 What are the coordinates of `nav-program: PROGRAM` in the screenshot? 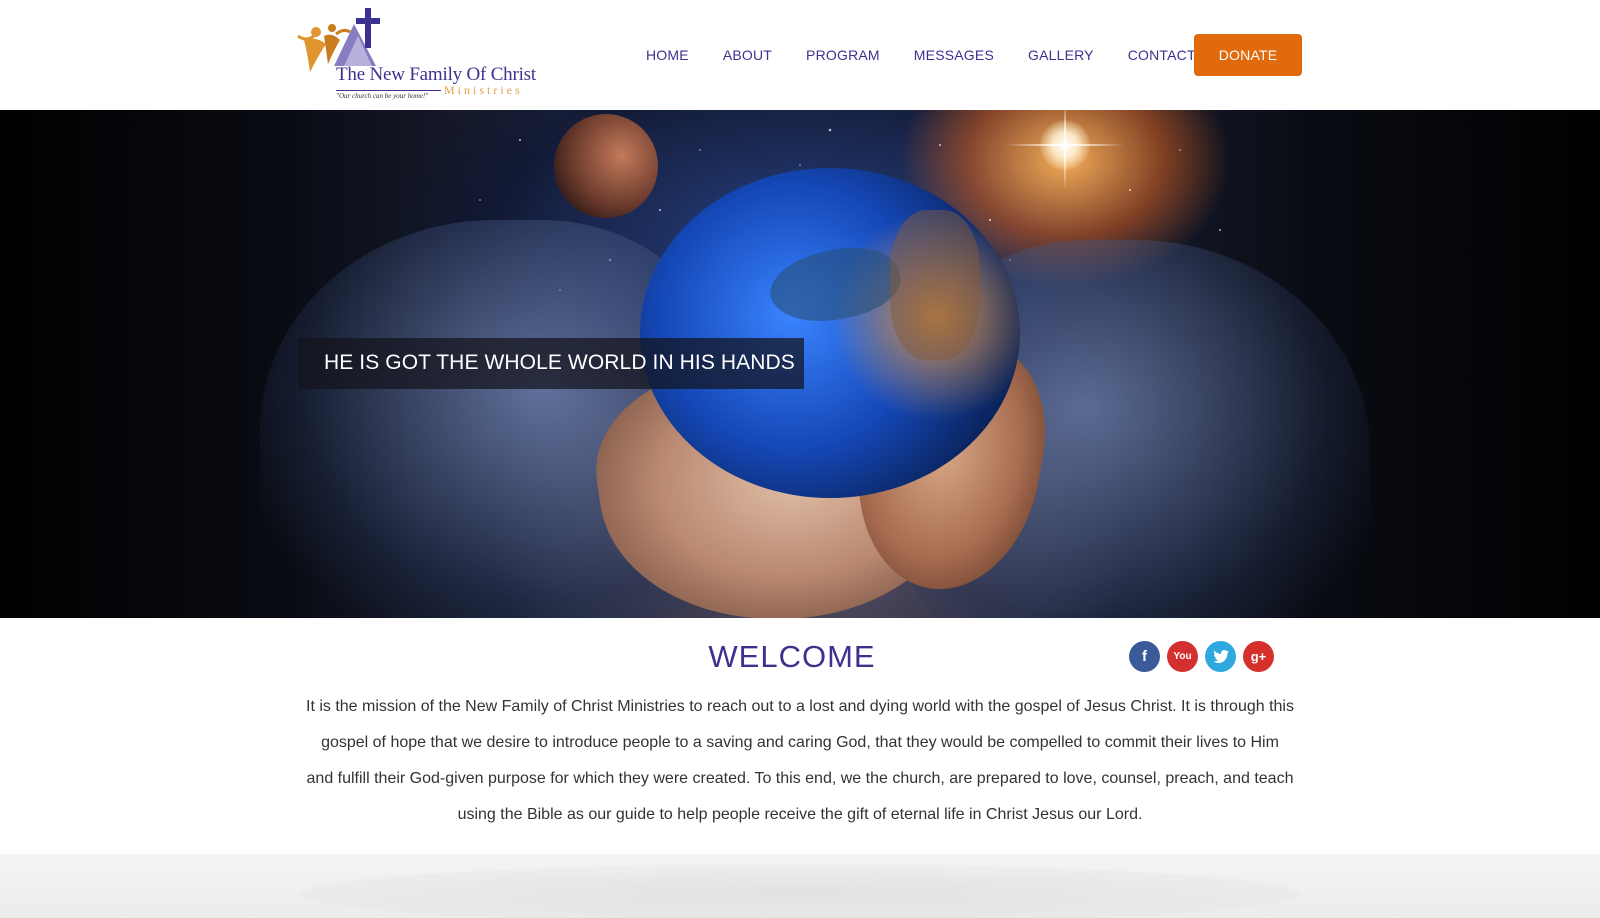 It's located at (843, 55).